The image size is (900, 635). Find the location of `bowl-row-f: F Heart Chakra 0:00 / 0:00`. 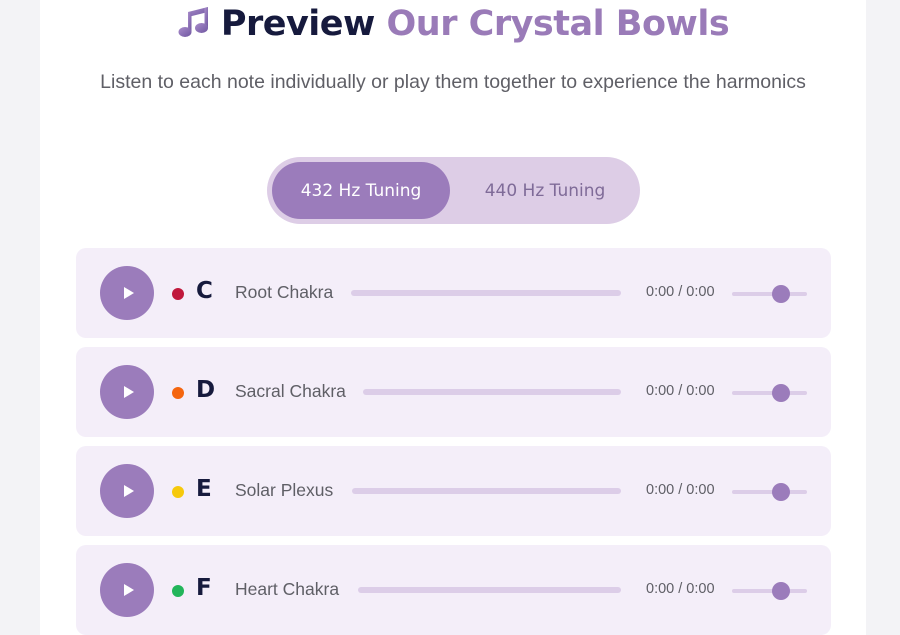

bowl-row-f: F Heart Chakra 0:00 / 0:00 is located at coordinates (453, 590).